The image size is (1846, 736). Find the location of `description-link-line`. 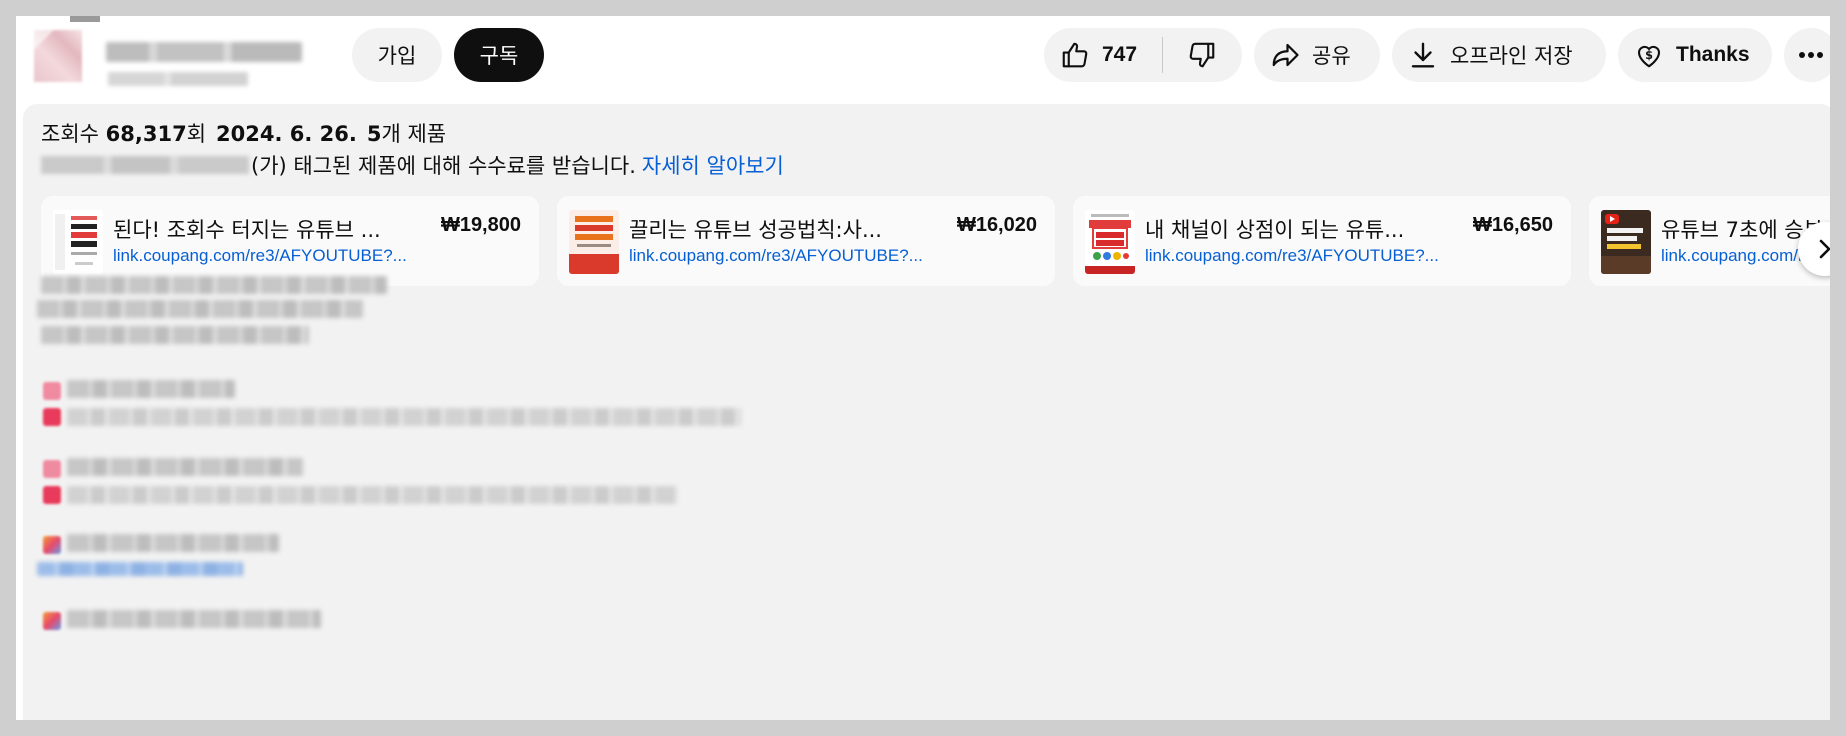

description-link-line is located at coordinates (140, 569).